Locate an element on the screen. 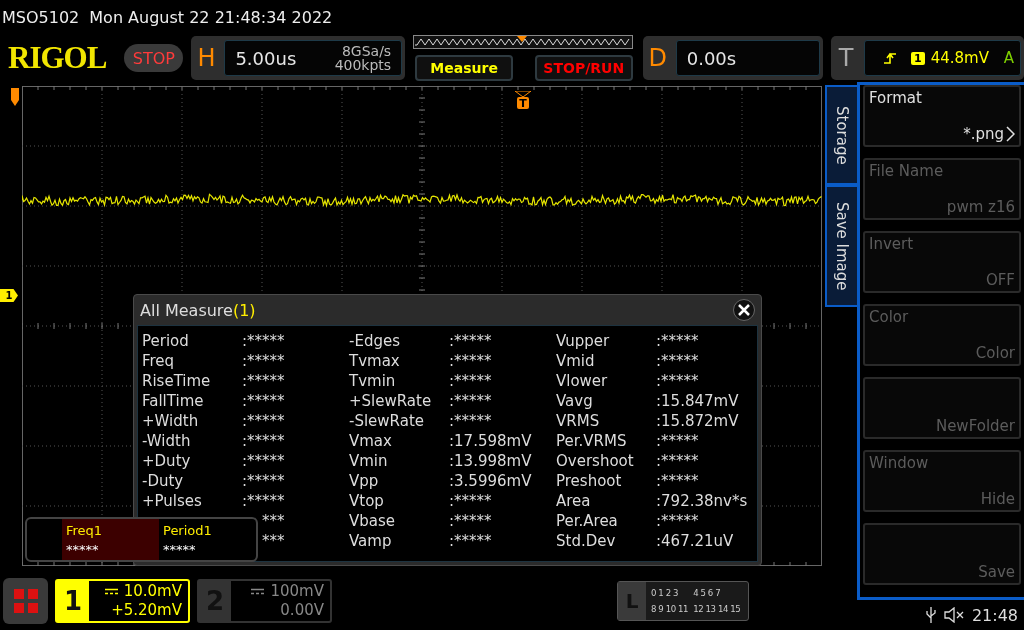 This screenshot has height=630, width=1024. channel-number: 1 is located at coordinates (73, 601).